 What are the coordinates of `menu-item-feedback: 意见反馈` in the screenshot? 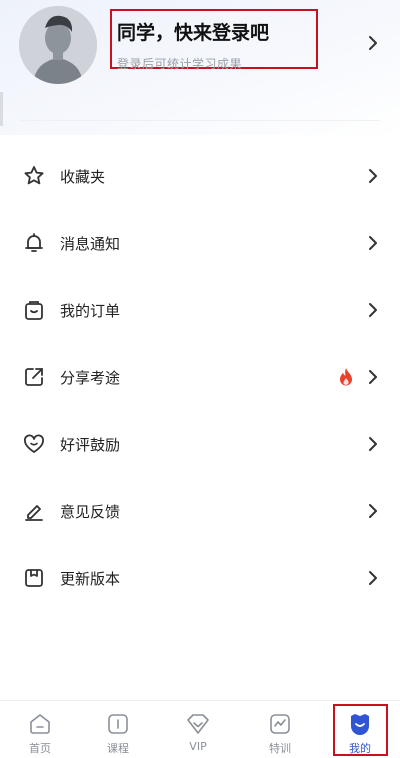 It's located at (200, 510).